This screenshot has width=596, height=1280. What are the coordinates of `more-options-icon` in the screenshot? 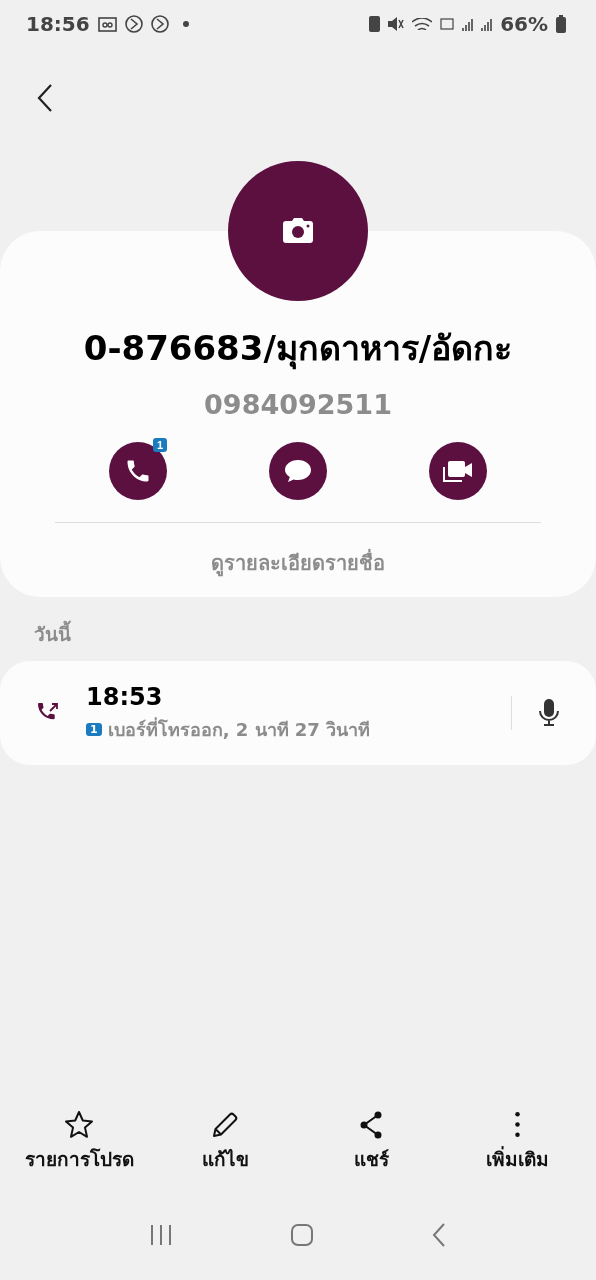 It's located at (517, 1124).